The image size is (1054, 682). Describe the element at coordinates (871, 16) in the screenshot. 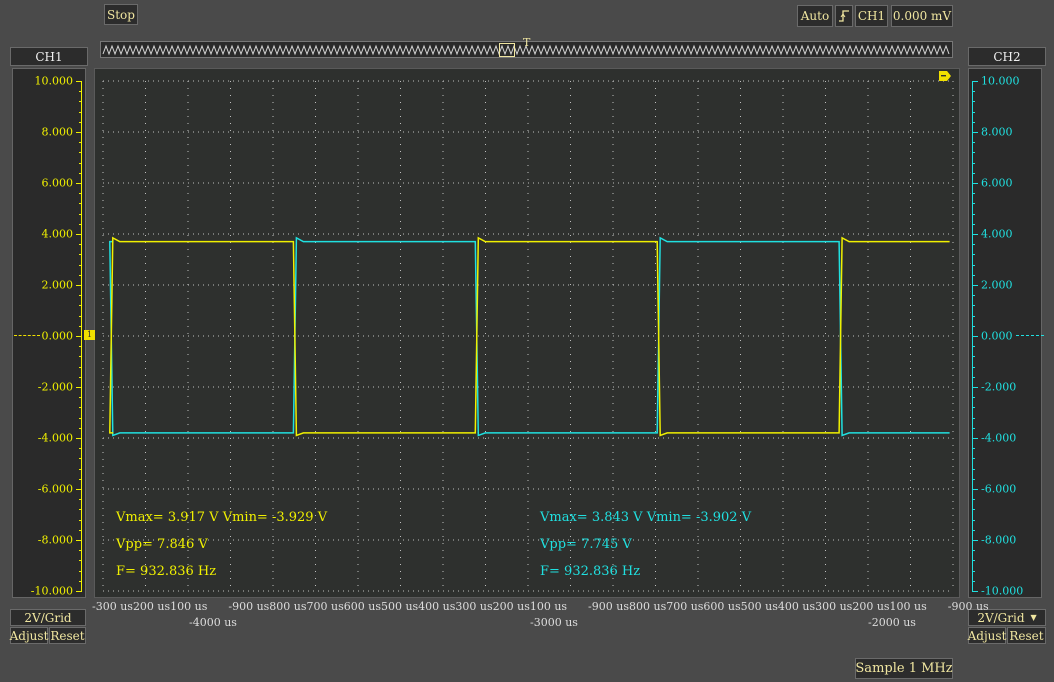

I see `trigger-source-button: CH1` at that location.